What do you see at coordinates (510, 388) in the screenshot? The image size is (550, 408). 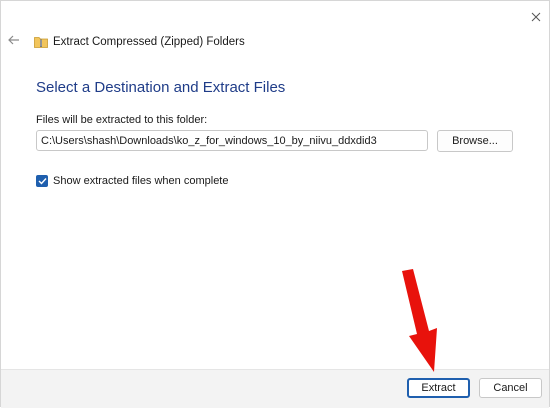 I see `cancel-button: Cancel` at bounding box center [510, 388].